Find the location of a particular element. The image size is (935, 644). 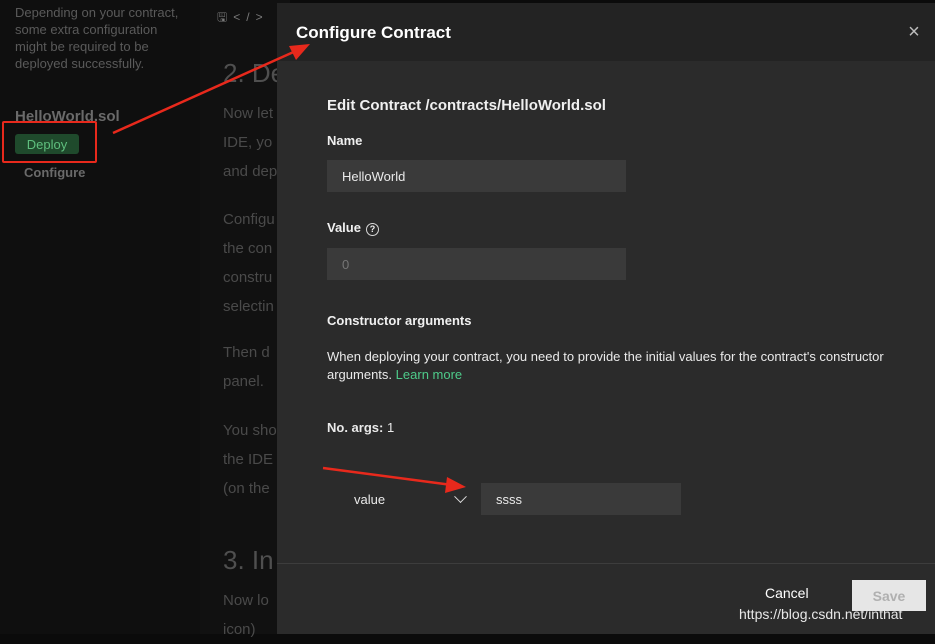

arg-type-select: value is located at coordinates (406, 499).